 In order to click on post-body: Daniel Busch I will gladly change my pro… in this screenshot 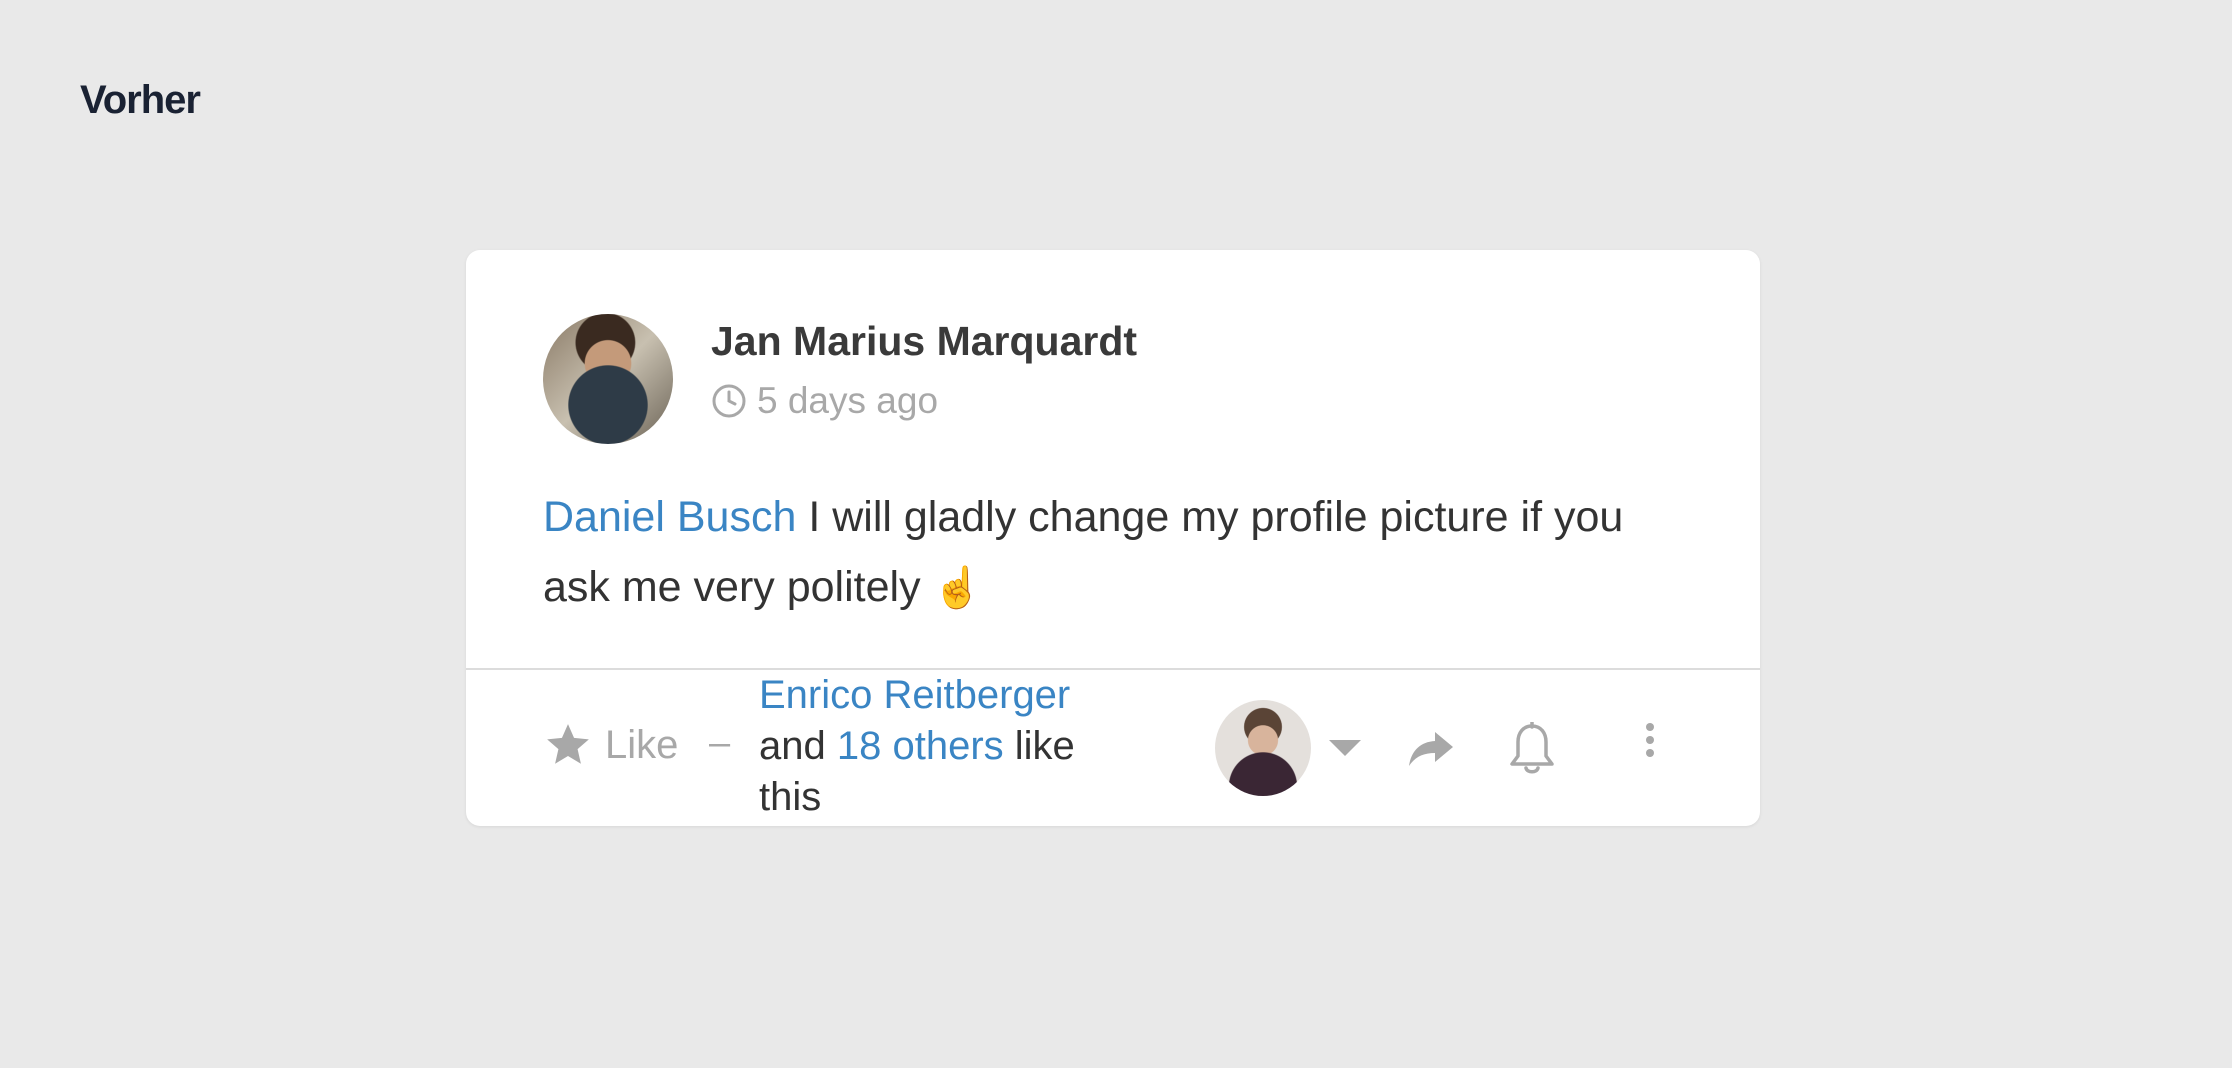, I will do `click(1108, 552)`.